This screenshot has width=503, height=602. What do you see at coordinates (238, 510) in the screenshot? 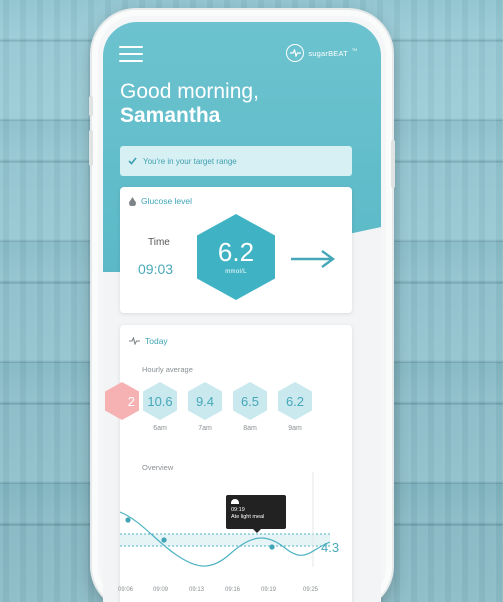
I see `tooltip-time: 09:19` at bounding box center [238, 510].